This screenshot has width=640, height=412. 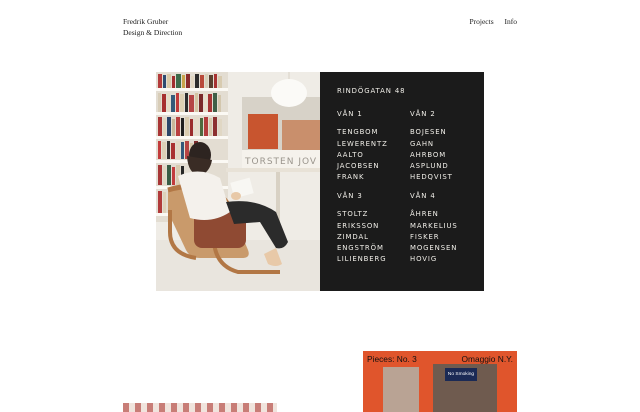 I want to click on poster-photo-left, so click(x=401, y=389).